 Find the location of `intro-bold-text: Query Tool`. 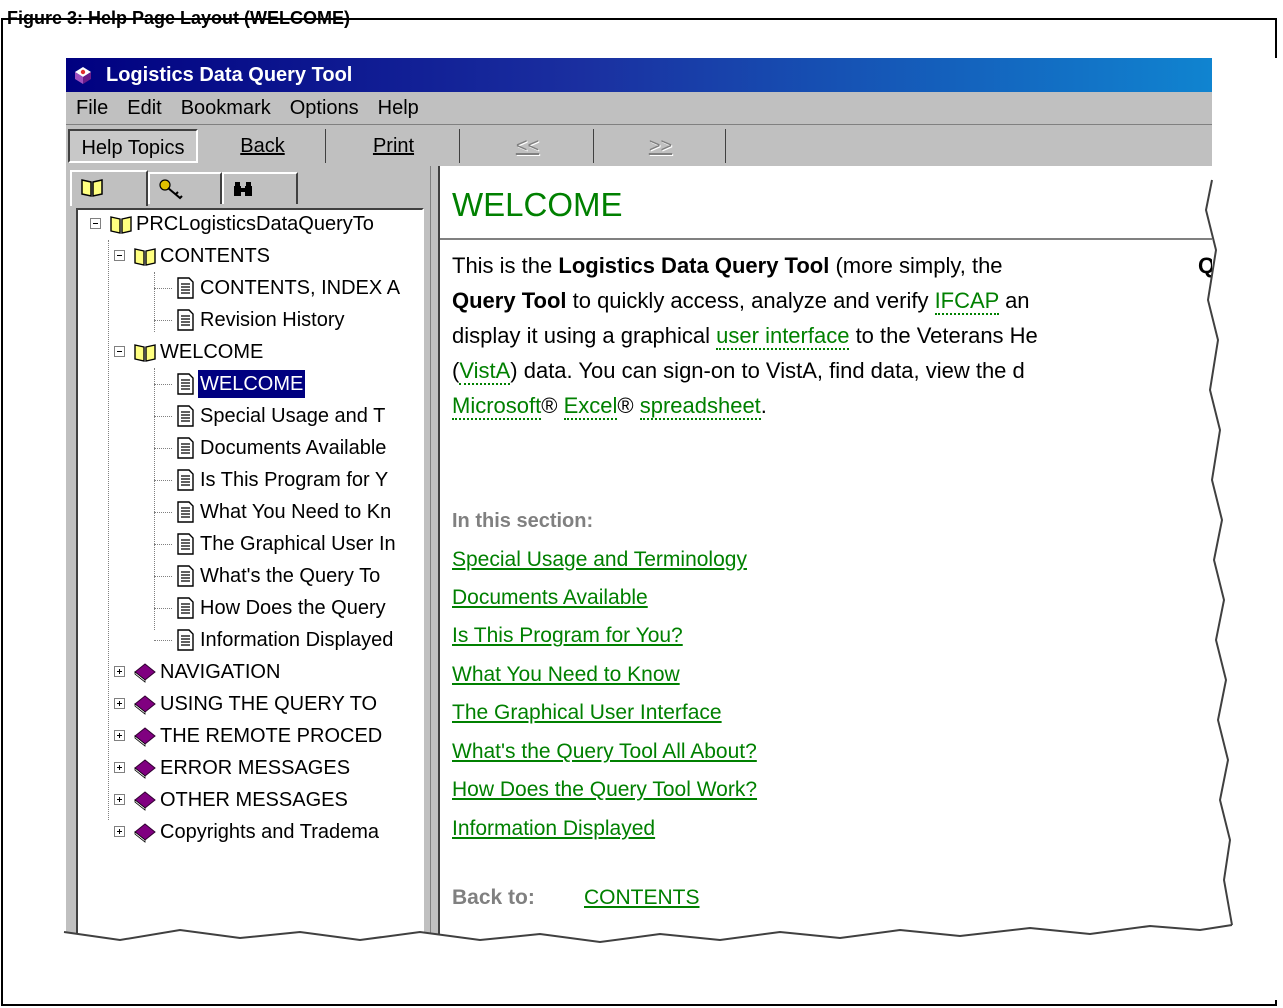

intro-bold-text: Query Tool is located at coordinates (1205, 265).